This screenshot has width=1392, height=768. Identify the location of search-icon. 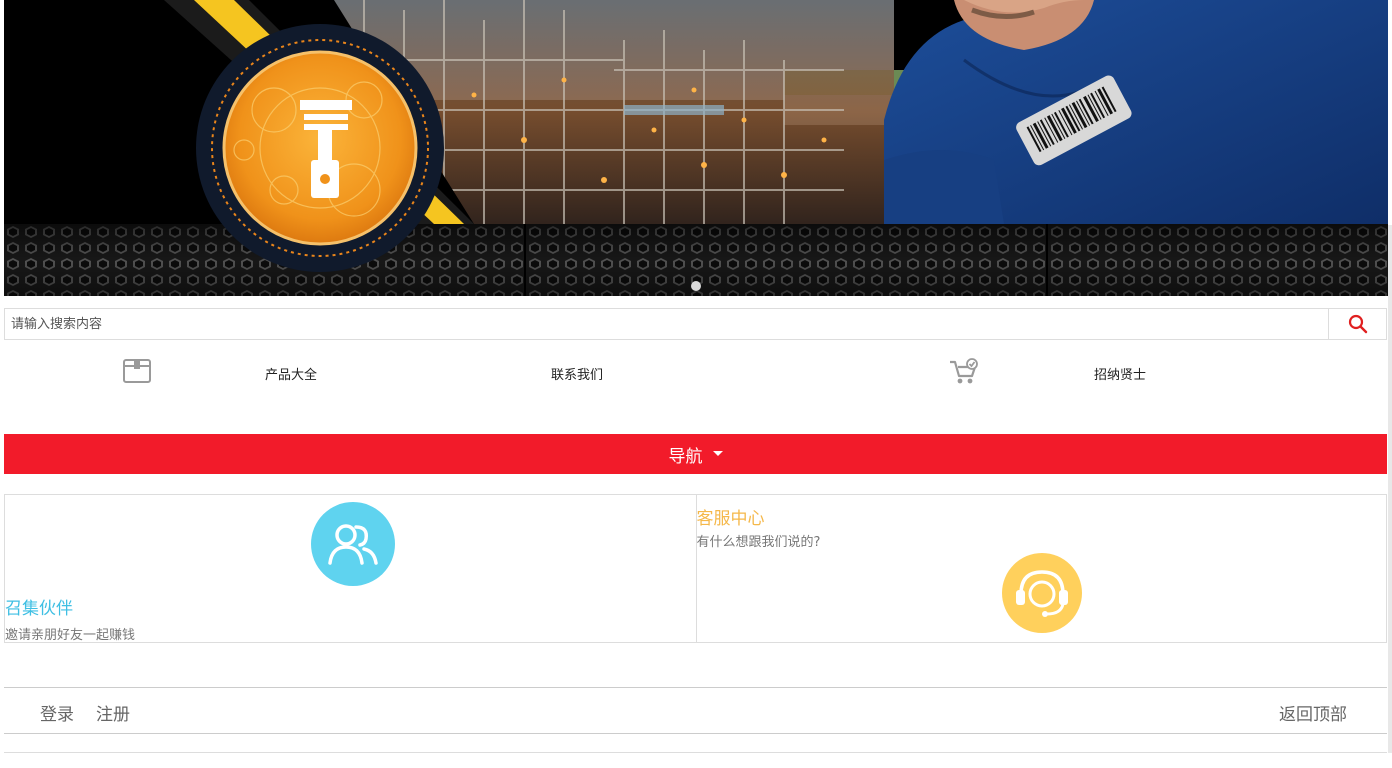
(1357, 324).